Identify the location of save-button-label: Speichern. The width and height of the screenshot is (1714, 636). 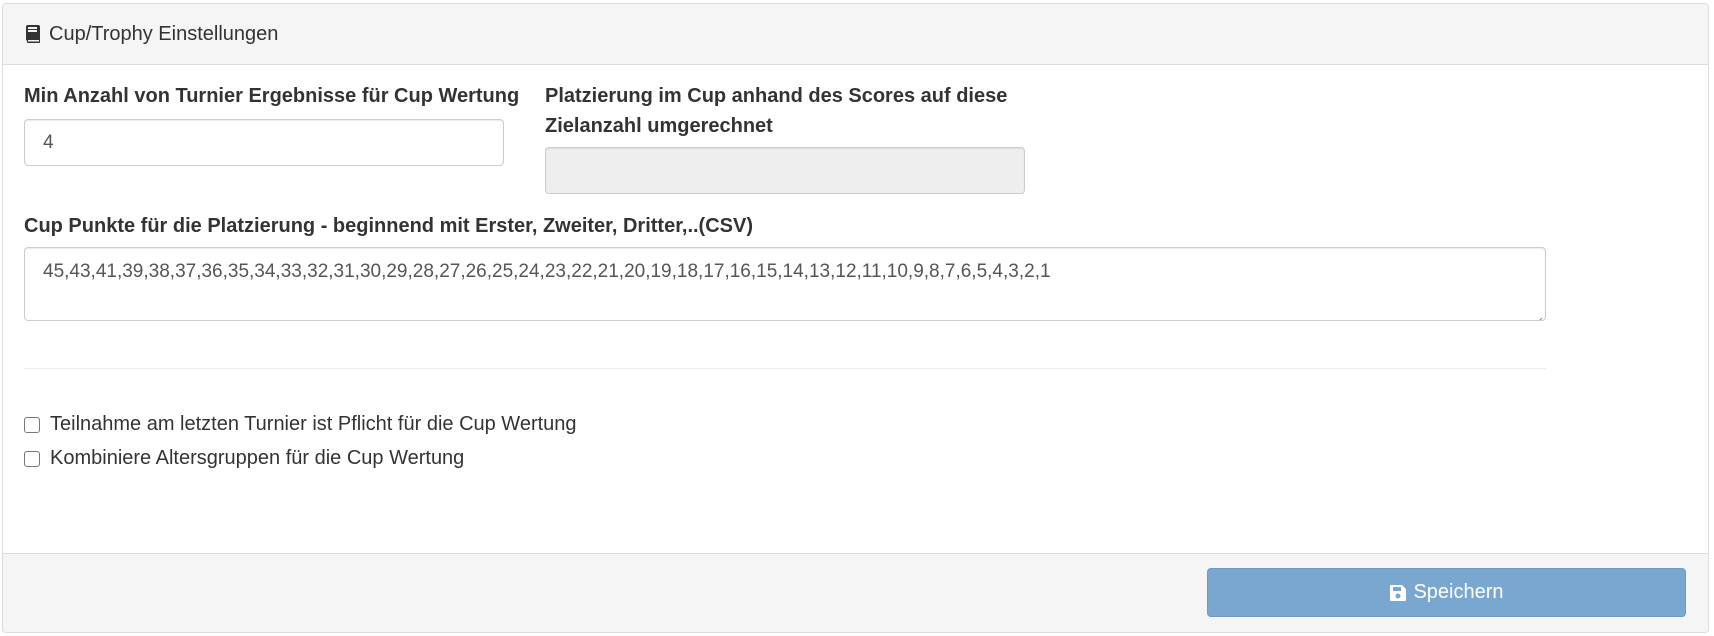
(1458, 592).